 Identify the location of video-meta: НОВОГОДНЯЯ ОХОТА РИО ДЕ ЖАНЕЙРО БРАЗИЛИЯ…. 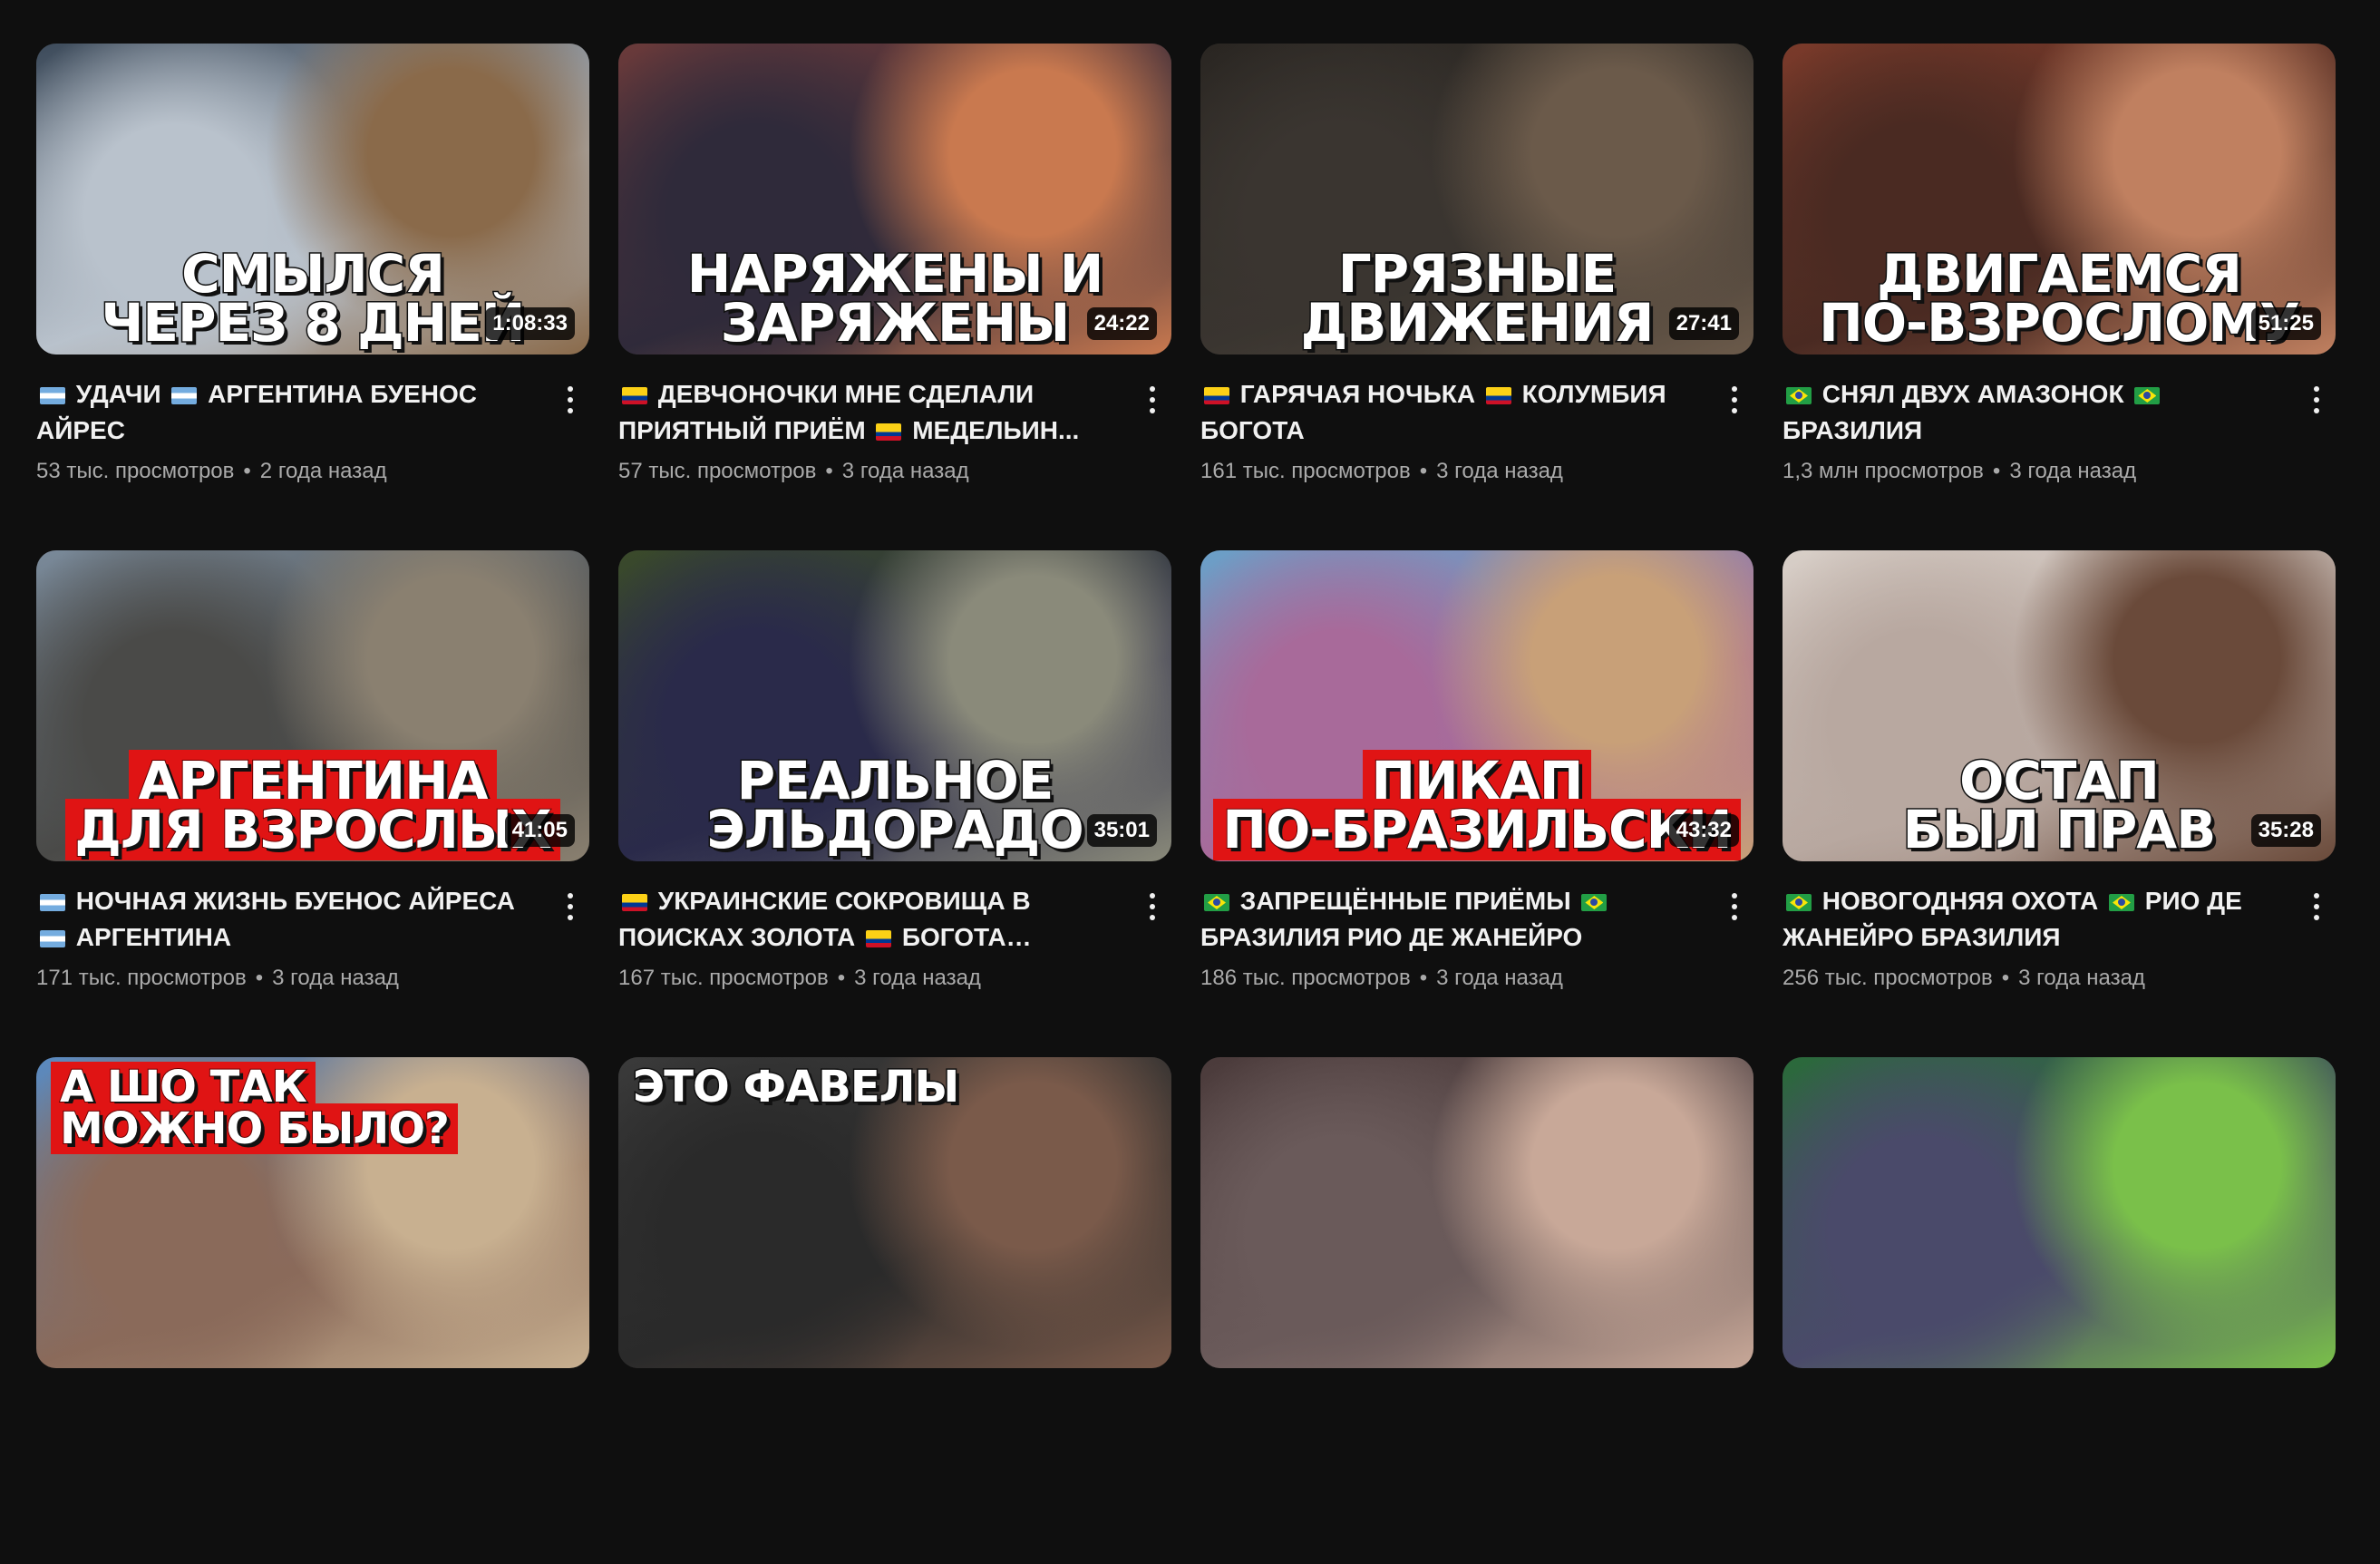
(2059, 927).